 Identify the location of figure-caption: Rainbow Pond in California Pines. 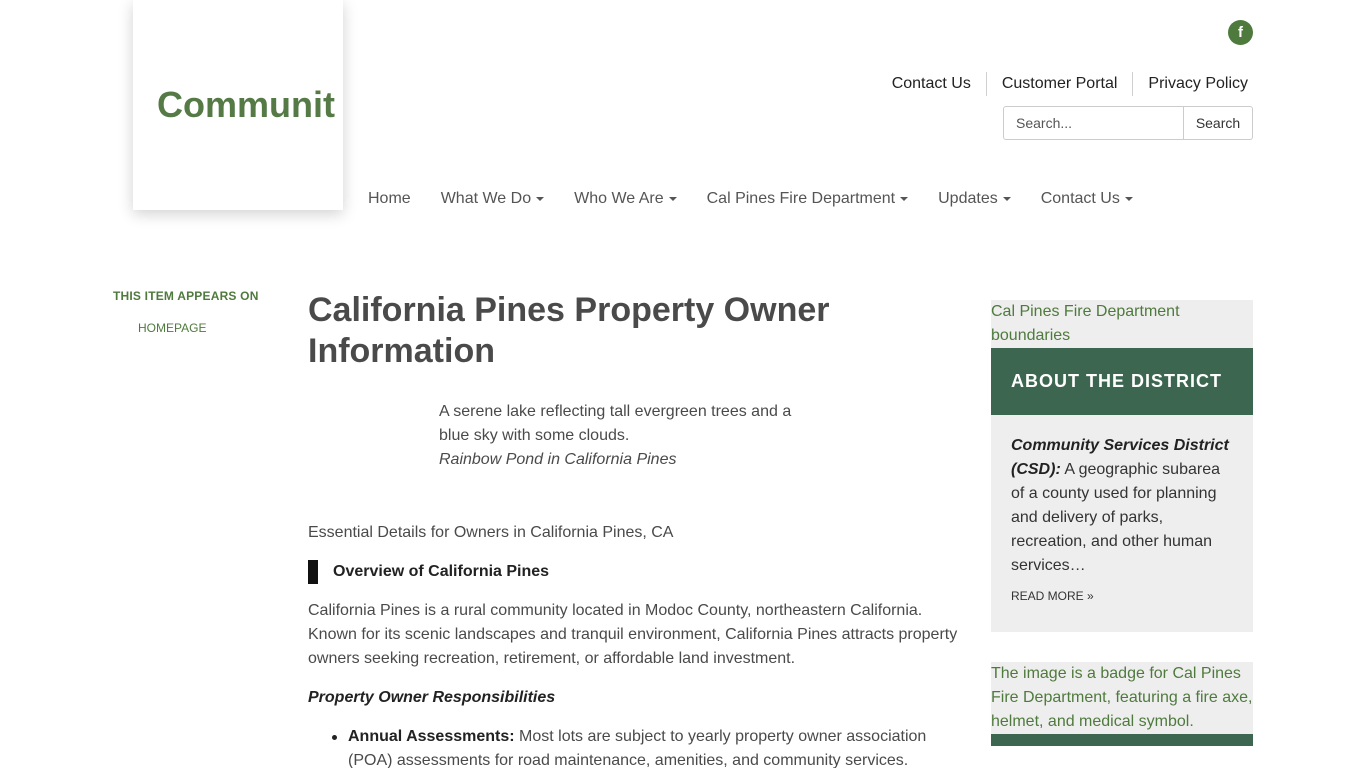
(558, 459).